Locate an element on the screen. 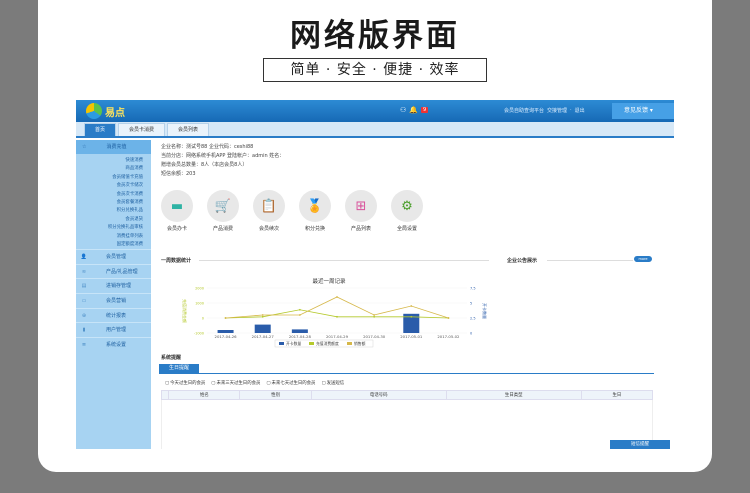  sidebar-subitem: 会员次卡消费 is located at coordinates (113, 195).